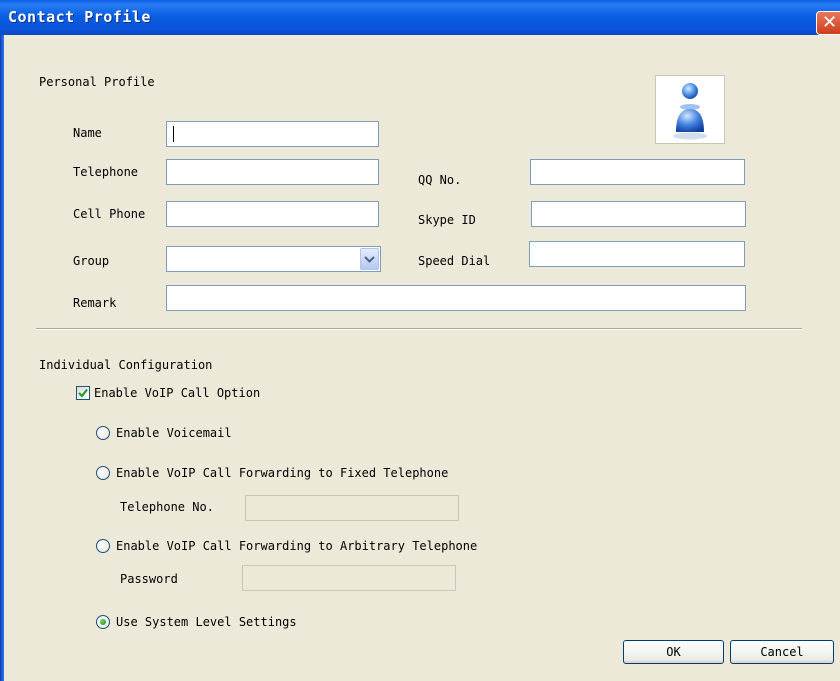 The height and width of the screenshot is (681, 840). Describe the element at coordinates (126, 365) in the screenshot. I see `individual-config-heading: Individual Configuration` at that location.